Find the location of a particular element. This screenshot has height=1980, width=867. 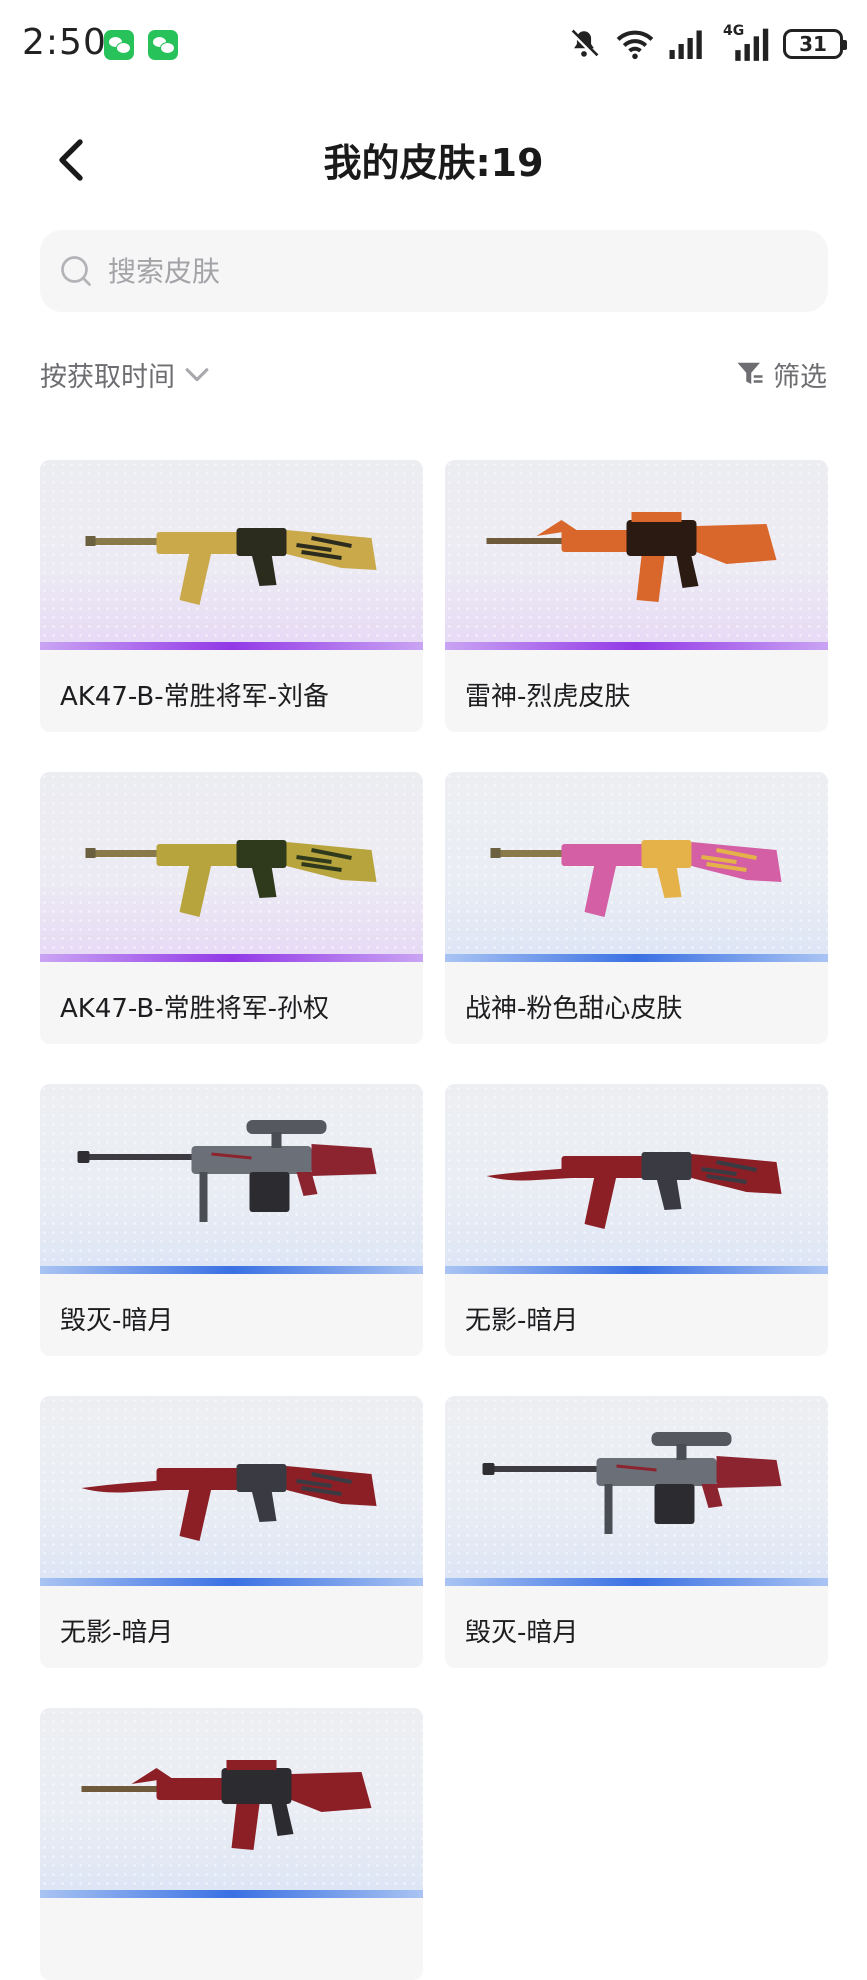

search-input is located at coordinates (458, 271).